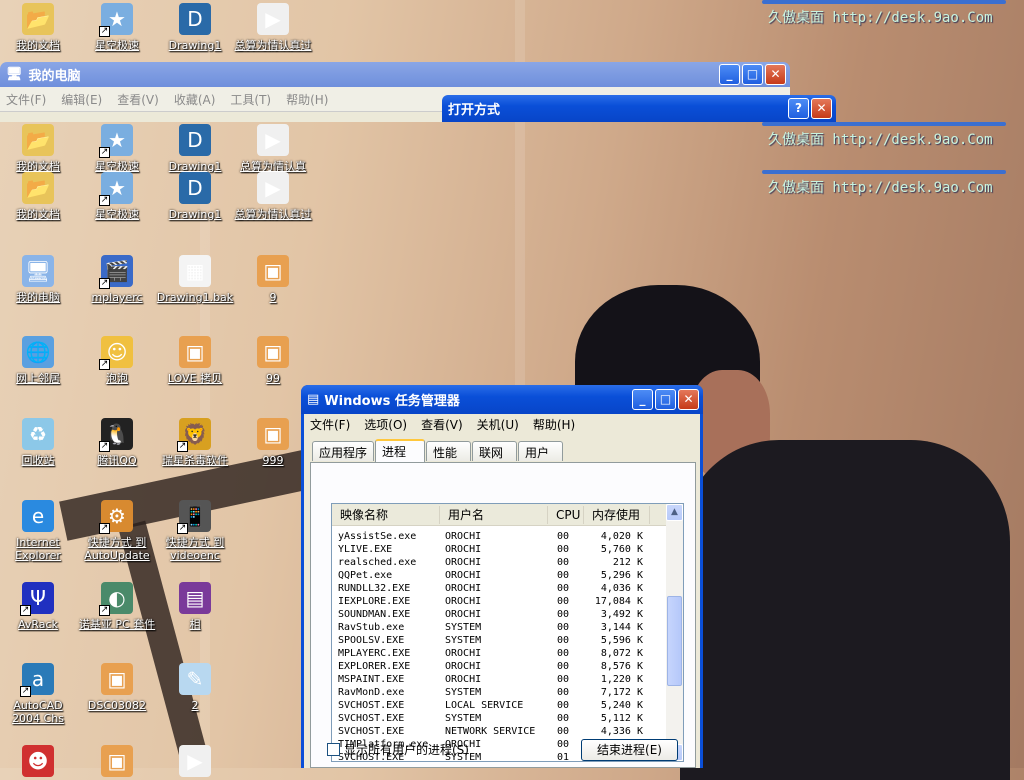 The width and height of the screenshot is (1024, 780). I want to click on checkbox-box, so click(333, 749).